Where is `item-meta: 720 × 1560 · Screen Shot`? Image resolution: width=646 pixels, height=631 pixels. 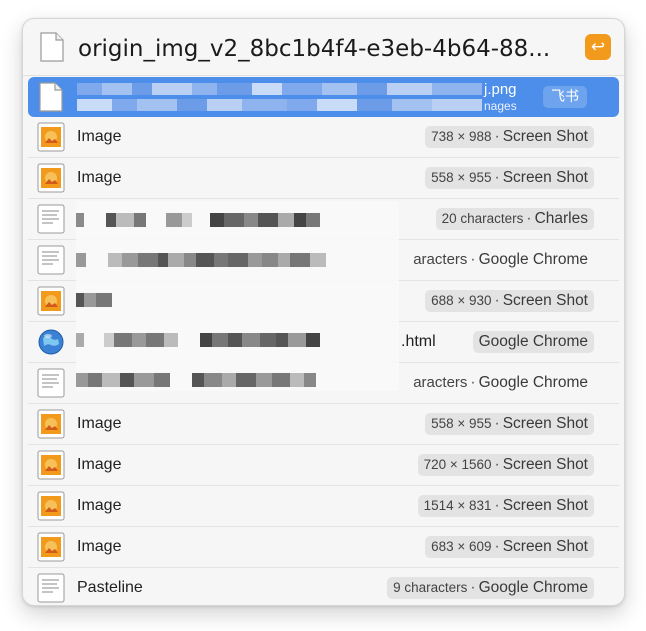 item-meta: 720 × 1560 · Screen Shot is located at coordinates (505, 465).